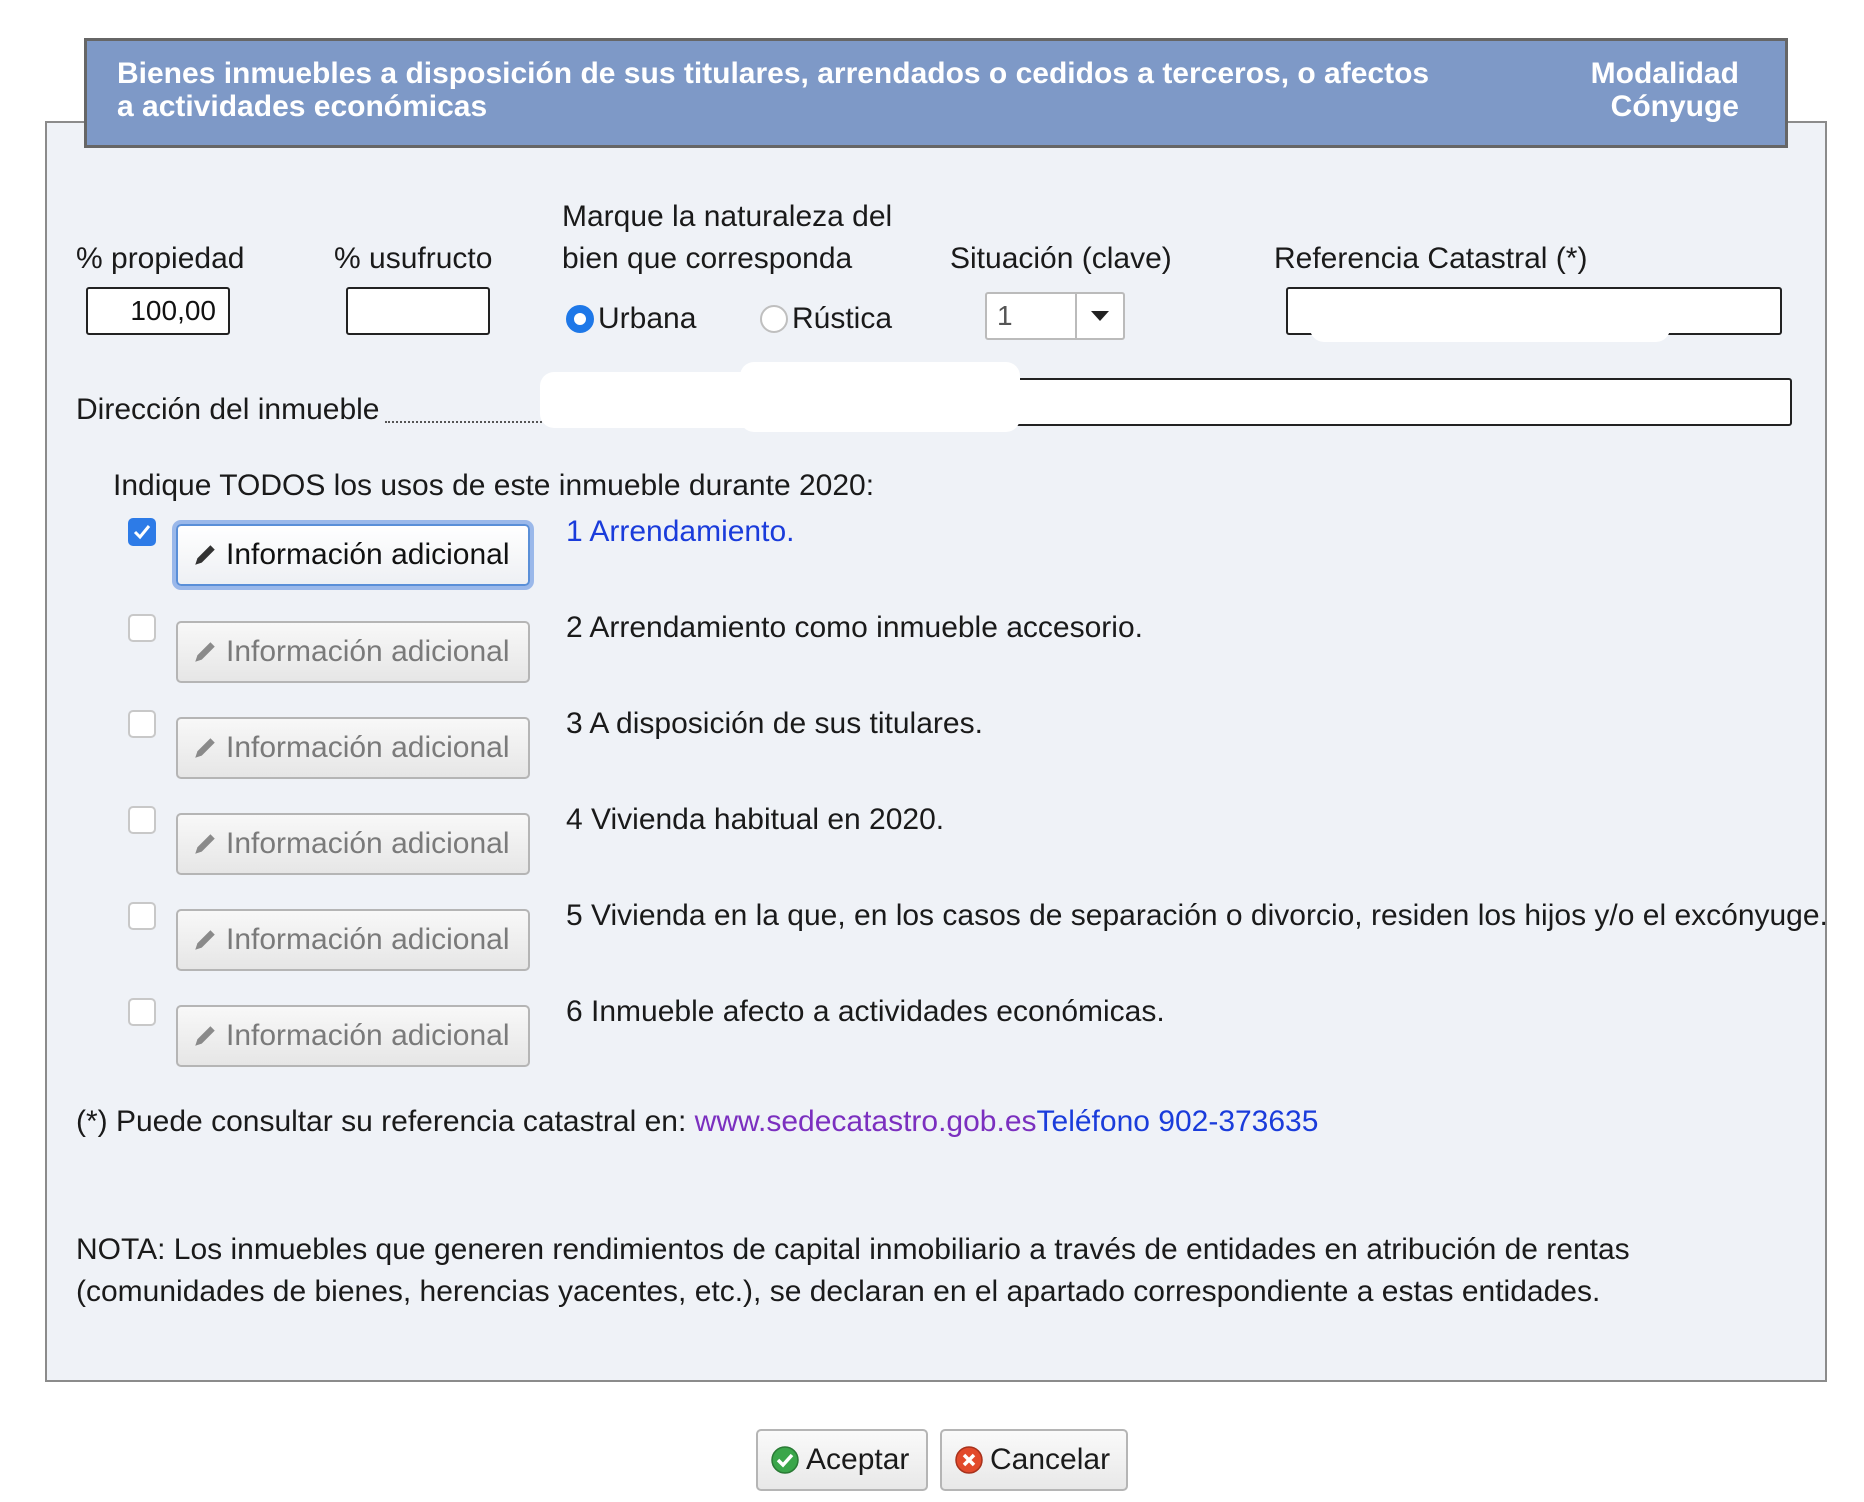 This screenshot has width=1864, height=1502. Describe the element at coordinates (1664, 73) in the screenshot. I see `modalidad-label: Modalidad` at that location.